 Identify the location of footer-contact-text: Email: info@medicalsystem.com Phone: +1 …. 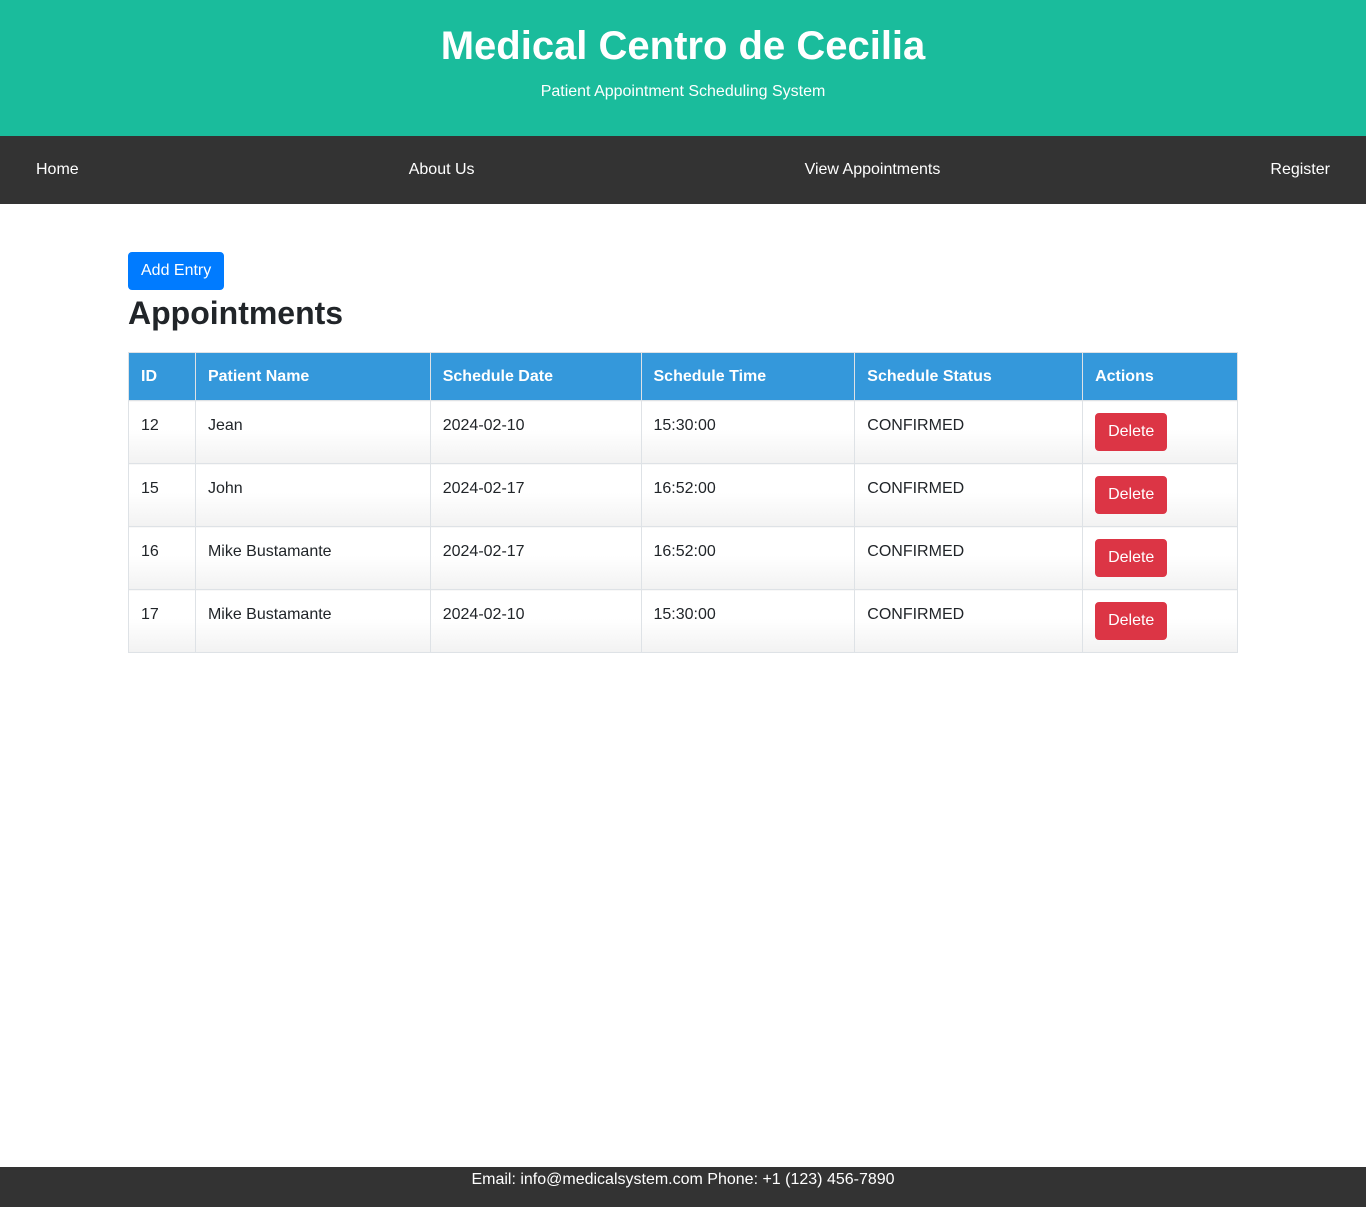
(683, 1179).